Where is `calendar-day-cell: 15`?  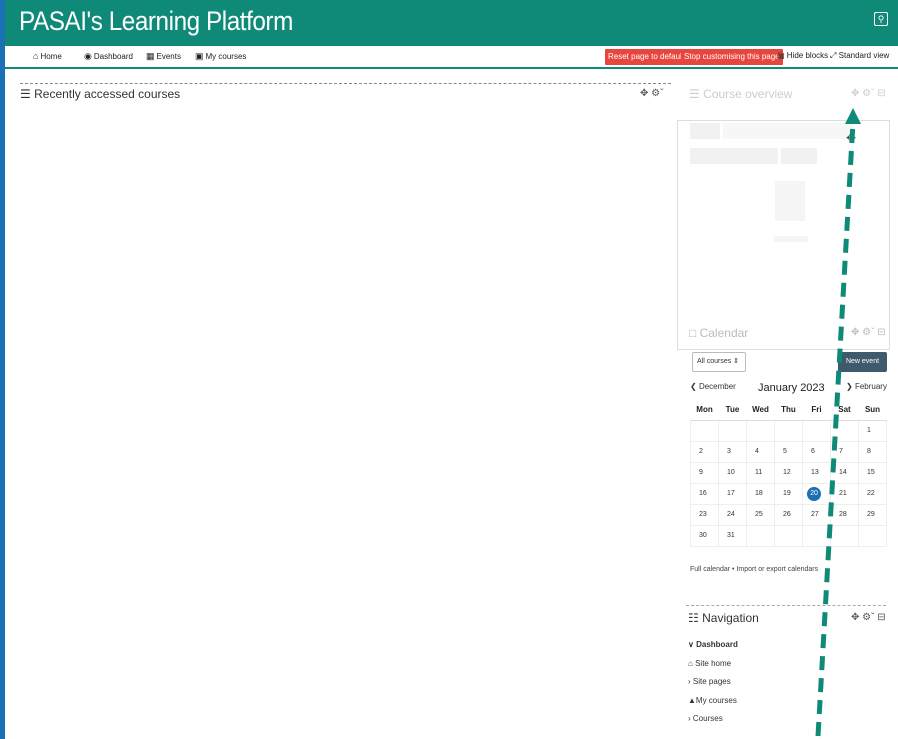 calendar-day-cell: 15 is located at coordinates (872, 472).